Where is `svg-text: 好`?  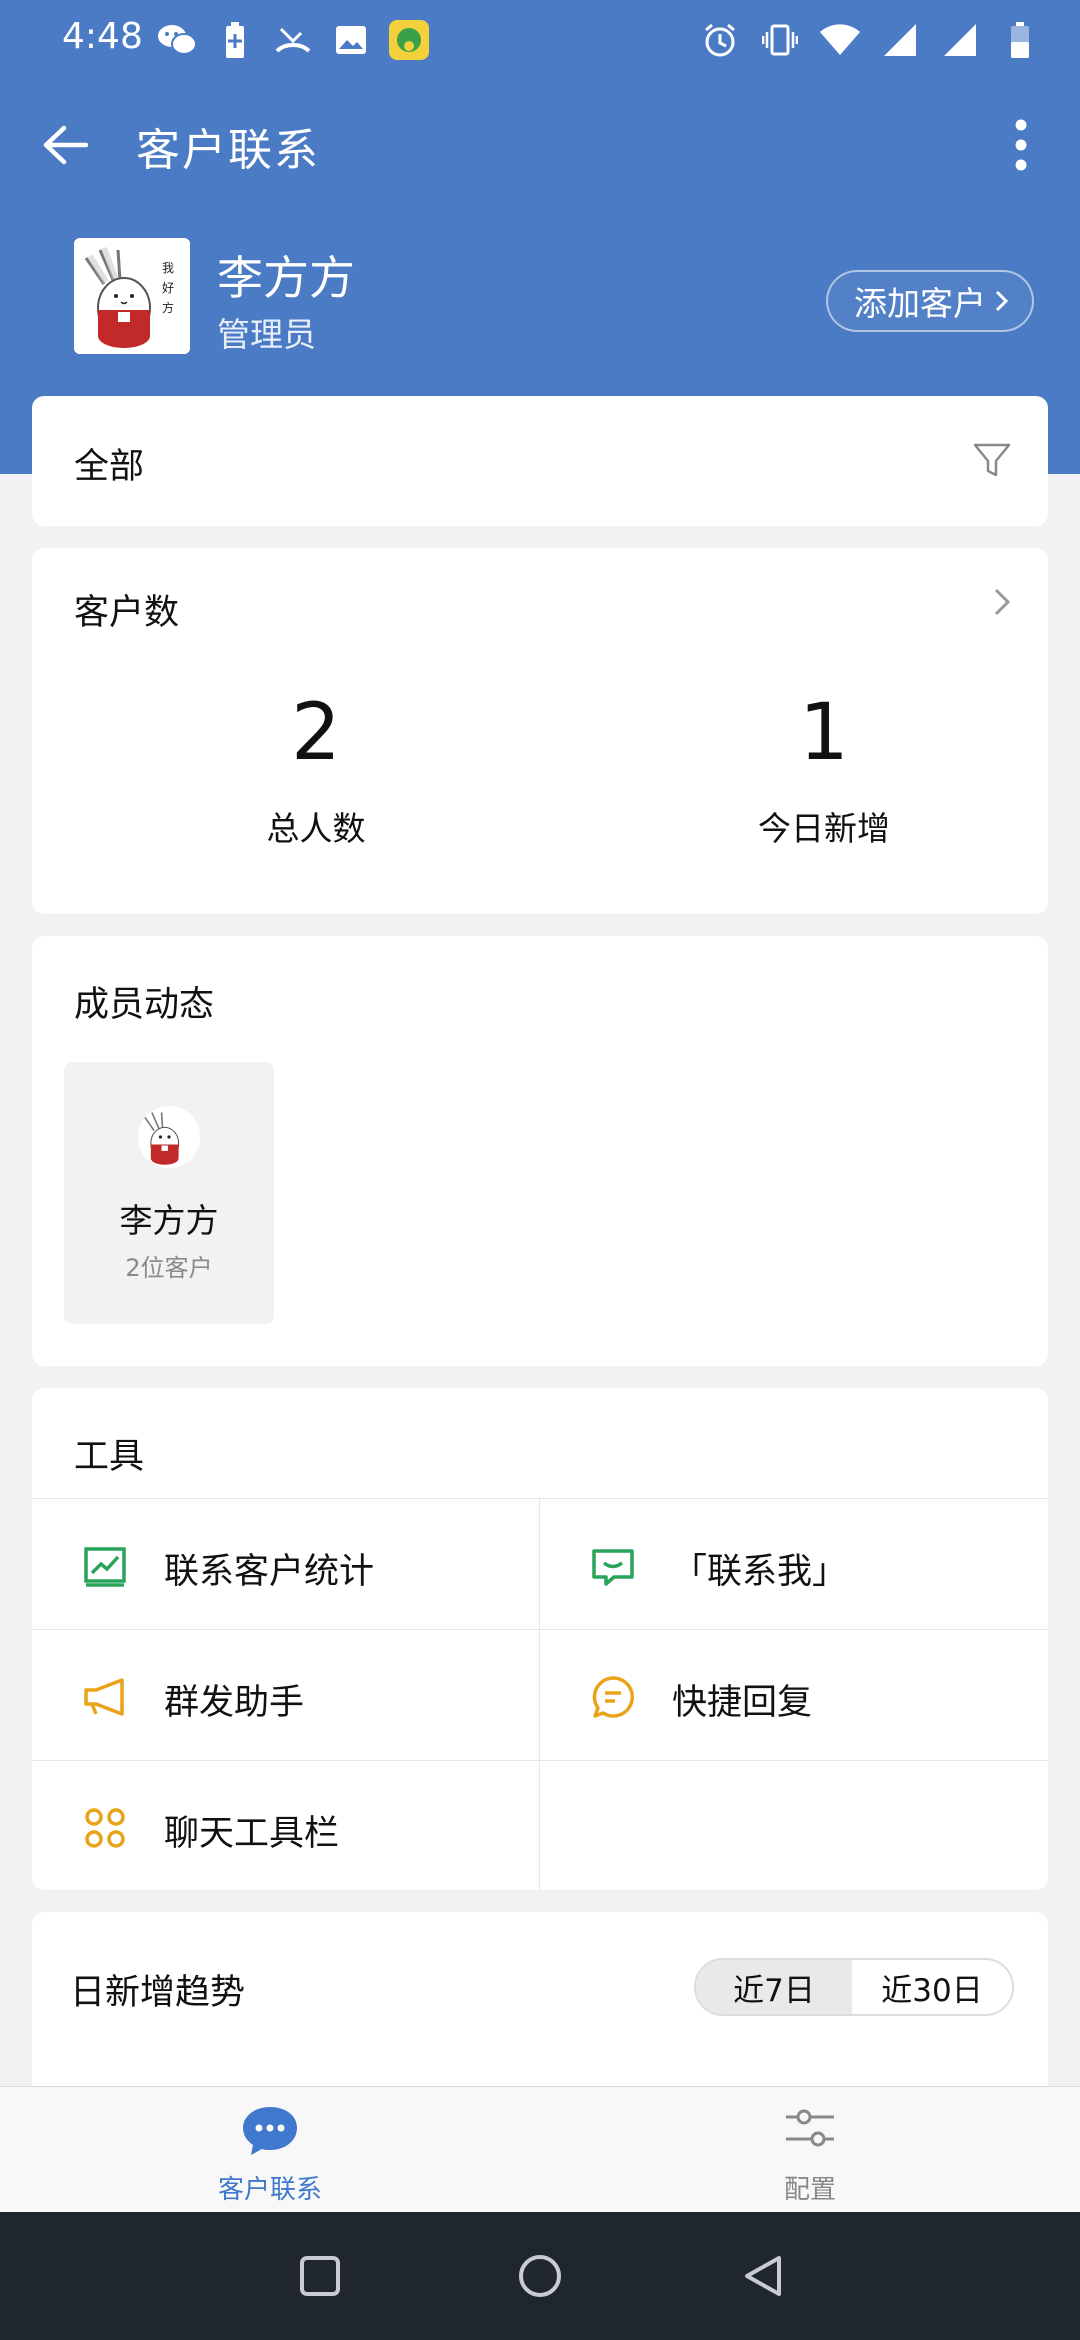
svg-text: 好 is located at coordinates (168, 288).